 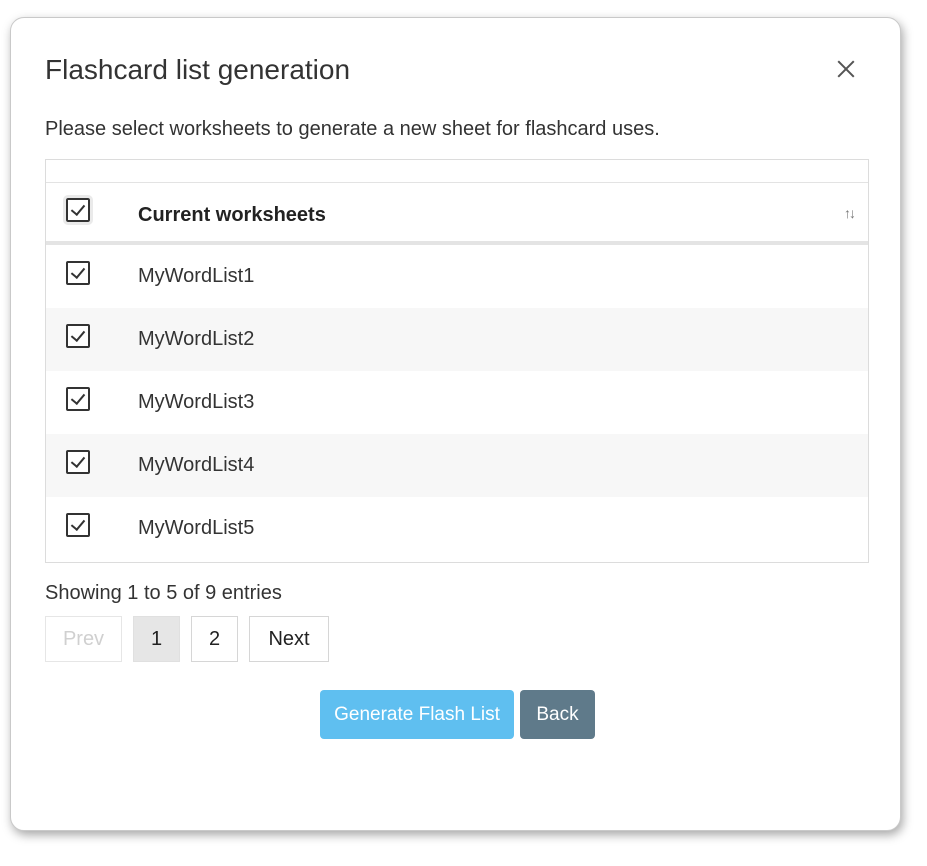 I want to click on generate-flash-list-button: Generate Flash List, so click(x=417, y=714).